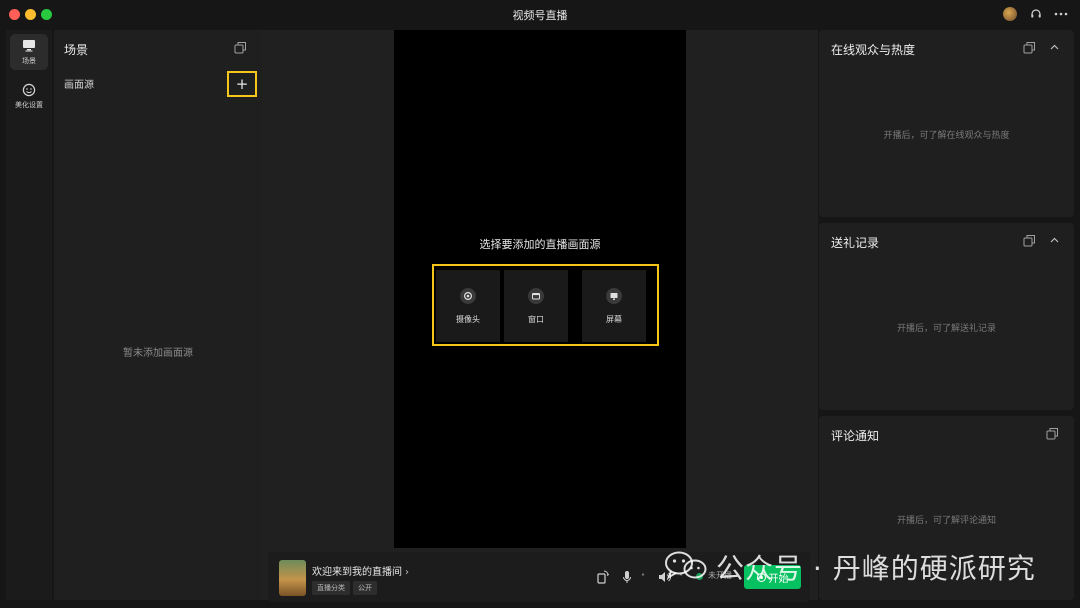  I want to click on gift-panel-title: 送礼记录, so click(855, 243).